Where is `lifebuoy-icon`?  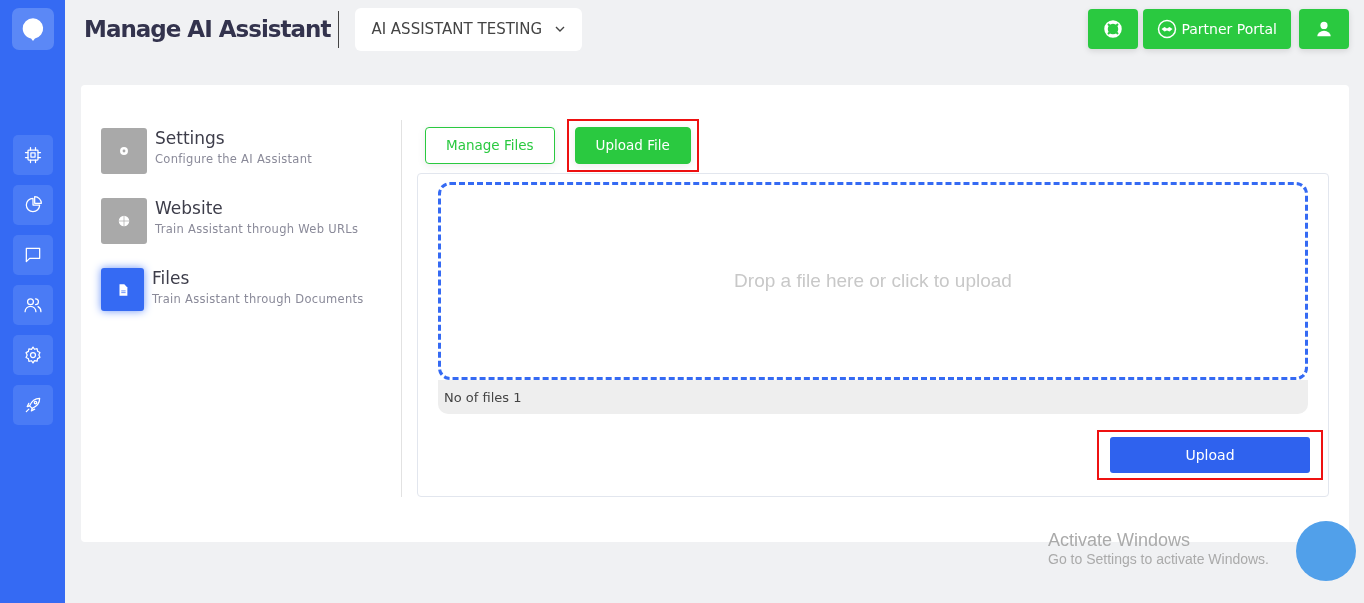
lifebuoy-icon is located at coordinates (1113, 29).